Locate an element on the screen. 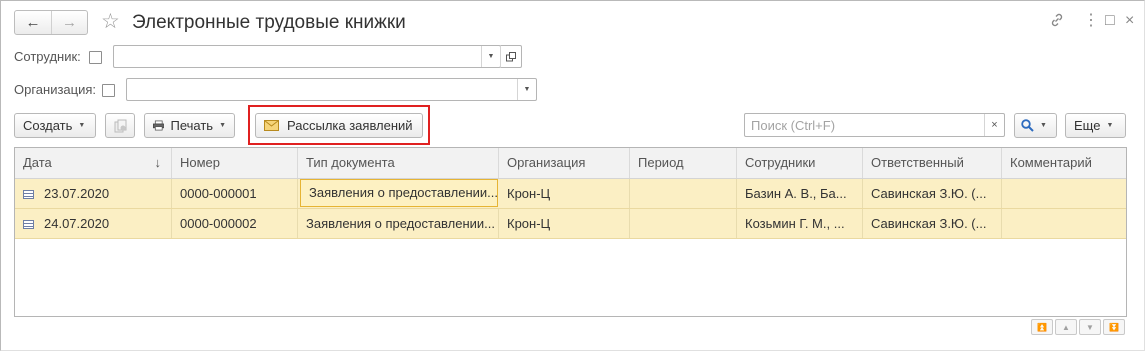  scroll-to-top-button: ⏫ is located at coordinates (1042, 327).